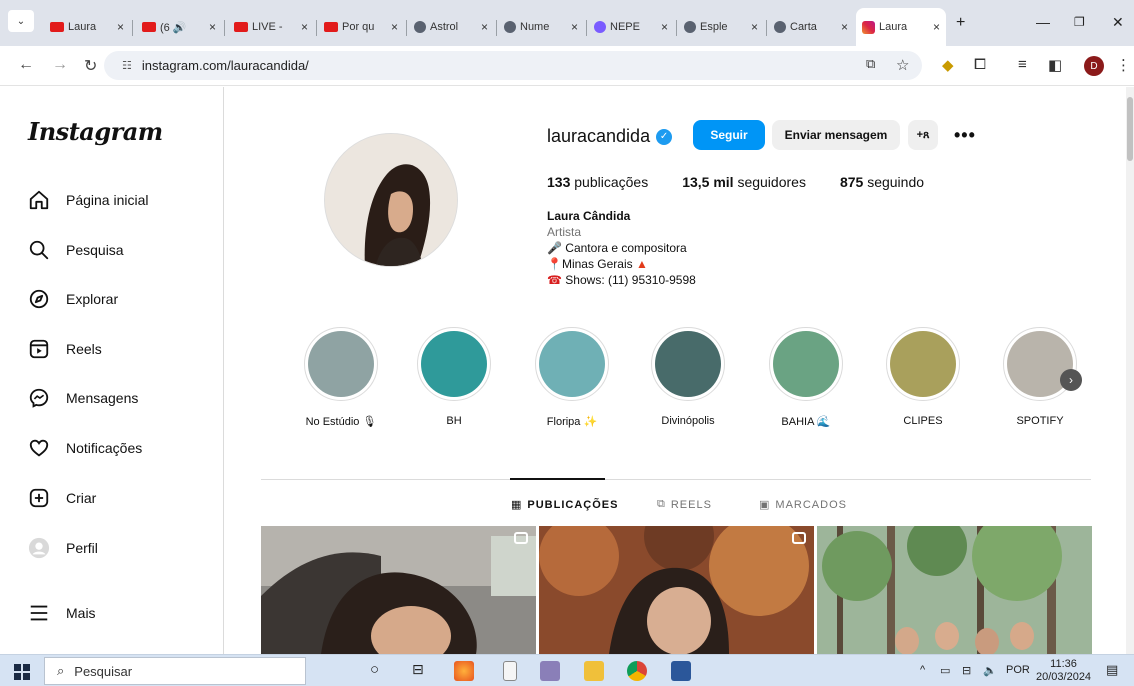 This screenshot has height=686, width=1134. What do you see at coordinates (451, 27) in the screenshot?
I see `browser-tab: Astrol ×` at bounding box center [451, 27].